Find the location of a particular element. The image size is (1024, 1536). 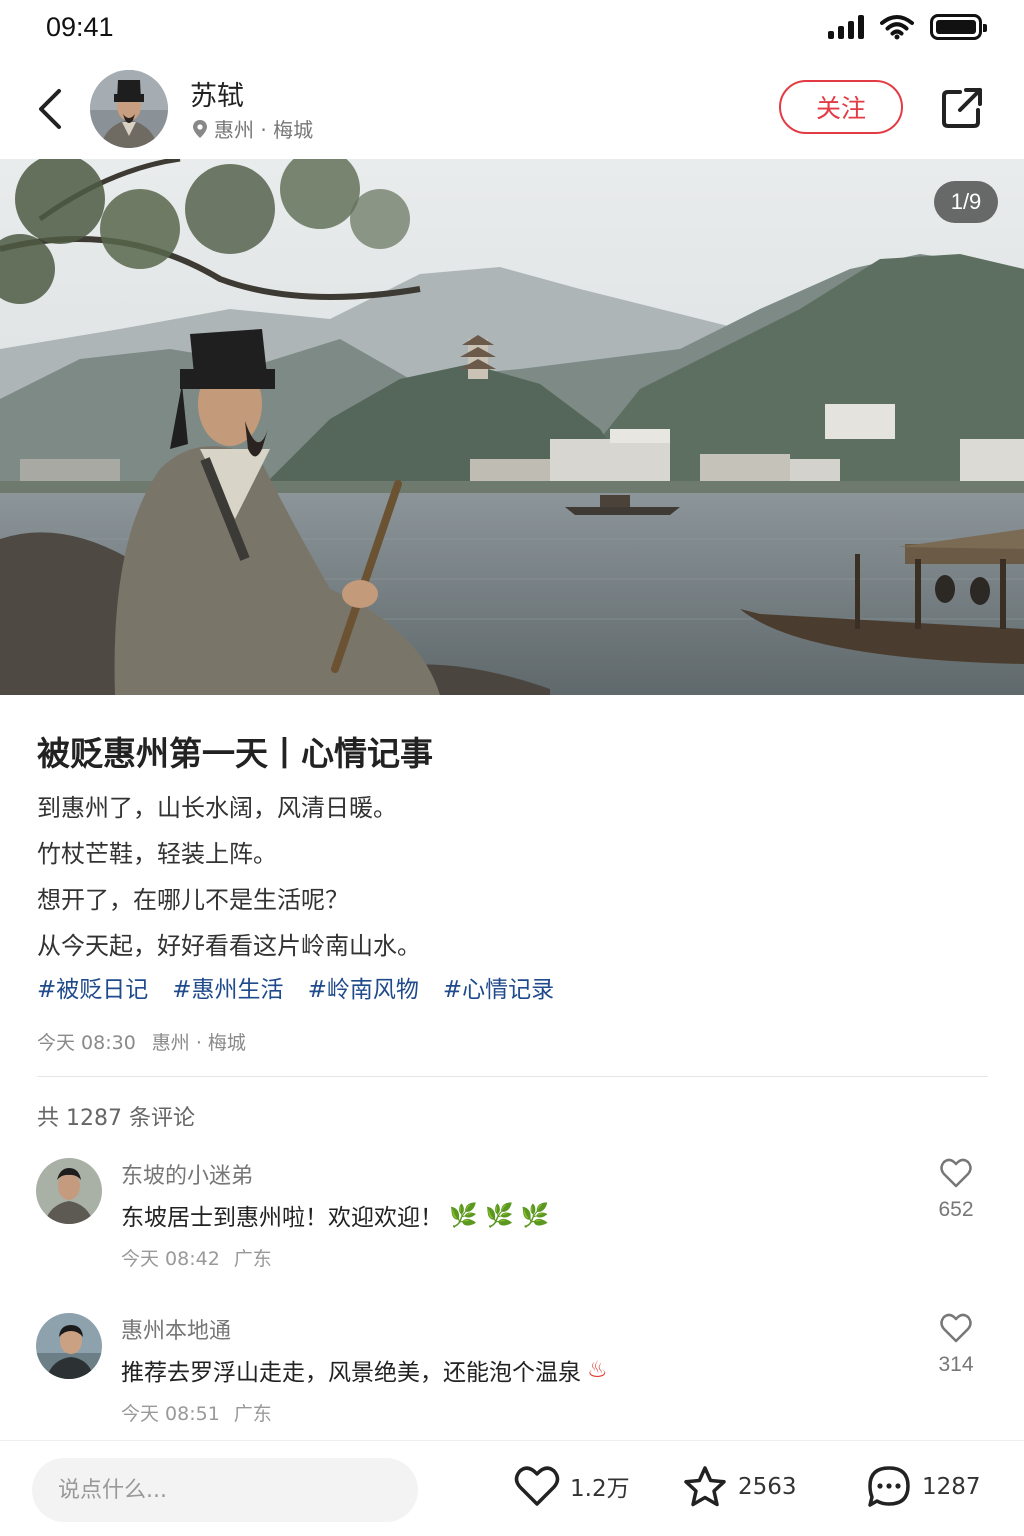

share-icon is located at coordinates (962, 108).